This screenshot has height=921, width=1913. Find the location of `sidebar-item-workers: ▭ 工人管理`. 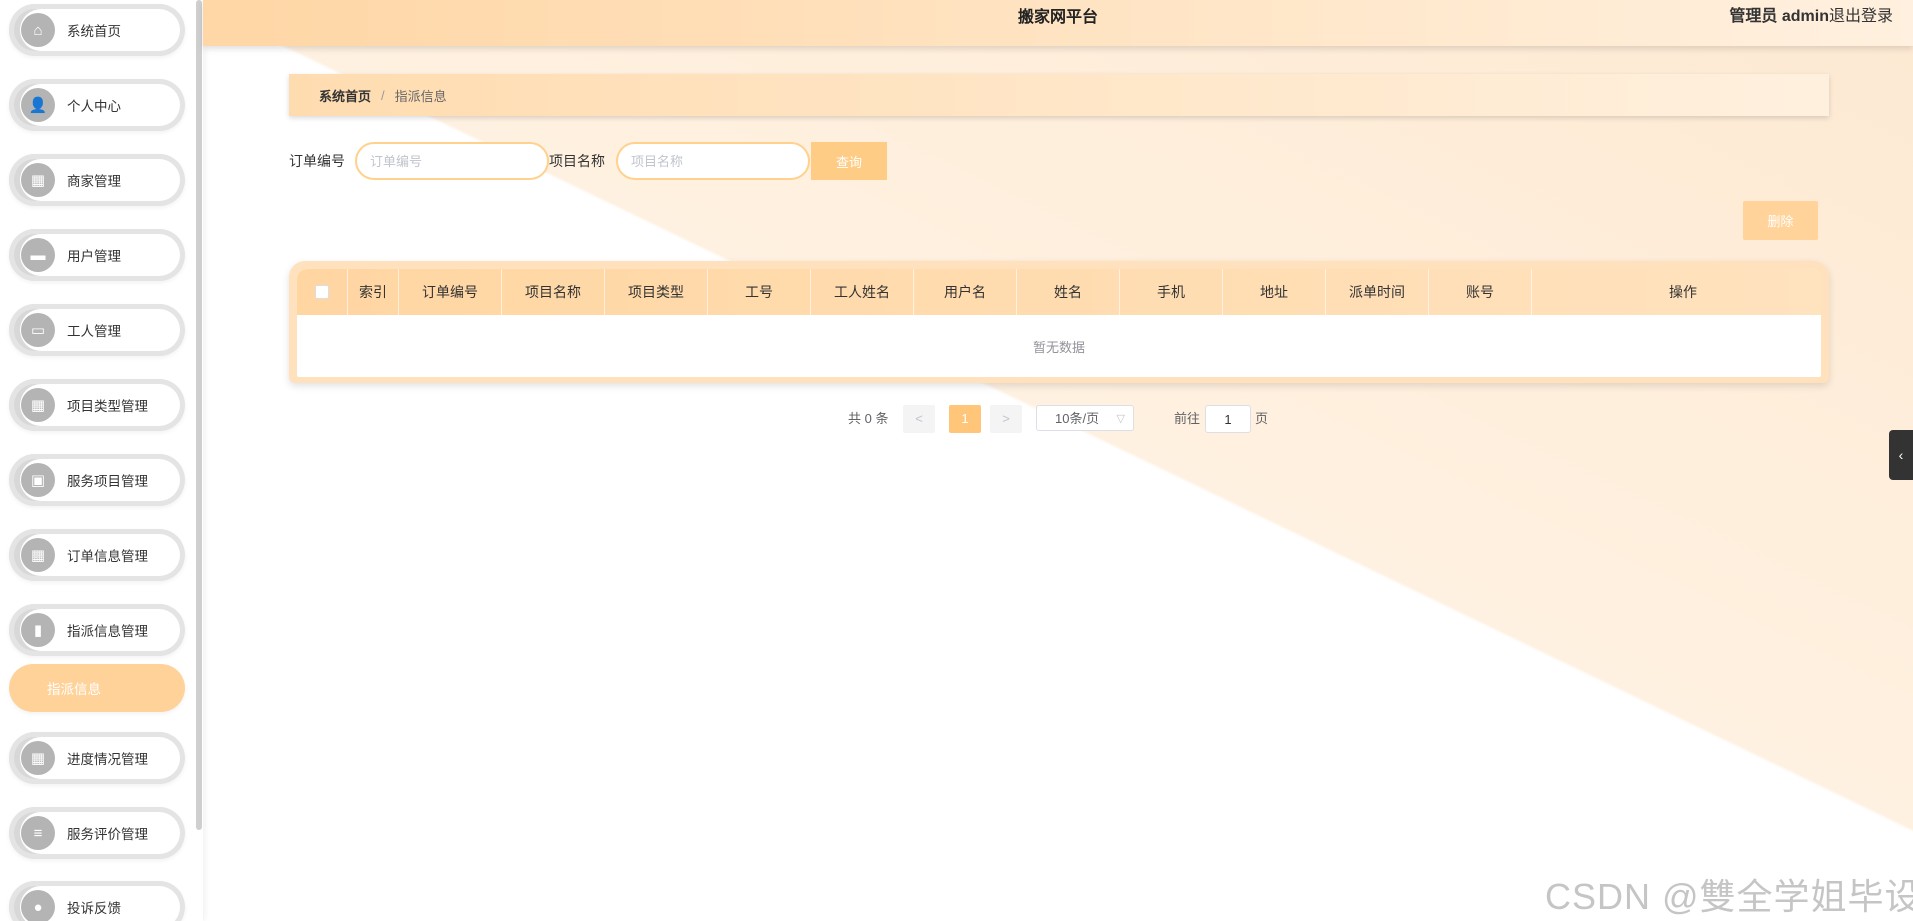

sidebar-item-workers: ▭ 工人管理 is located at coordinates (97, 330).